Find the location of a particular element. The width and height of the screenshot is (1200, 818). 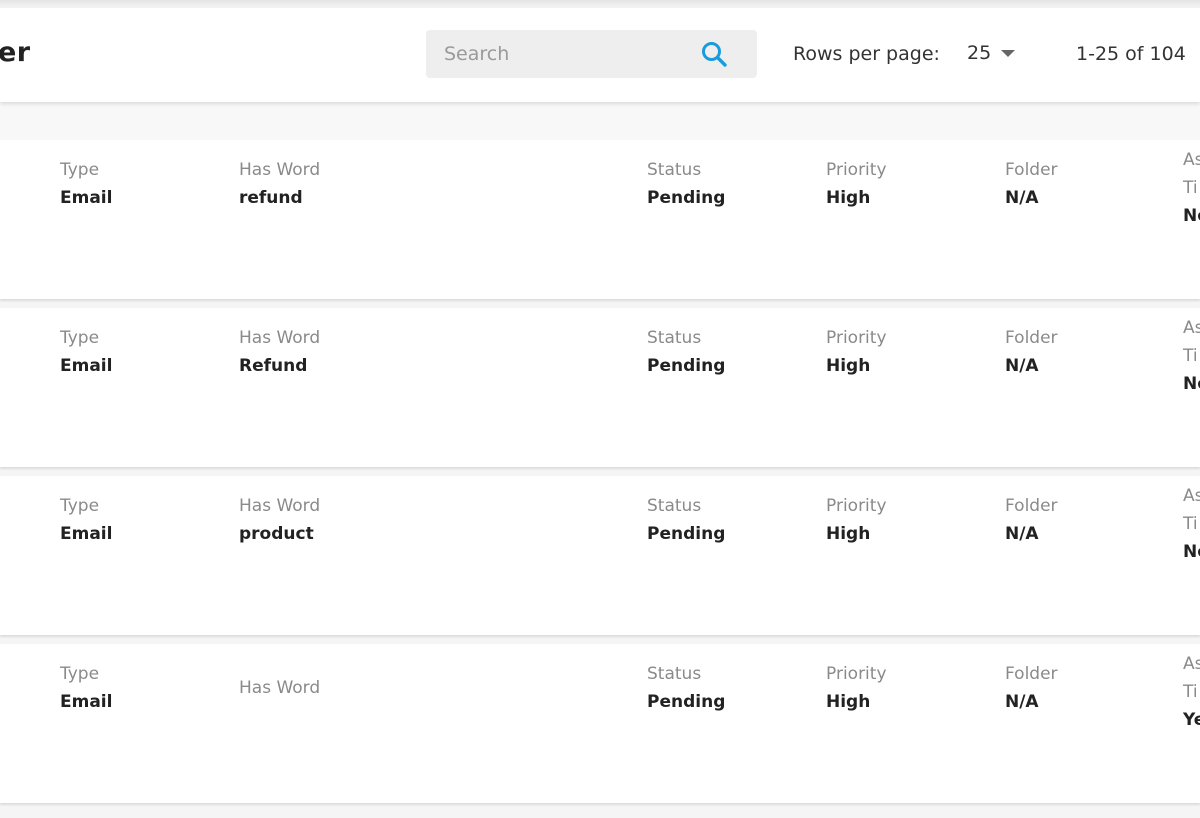

search-icon is located at coordinates (714, 54).